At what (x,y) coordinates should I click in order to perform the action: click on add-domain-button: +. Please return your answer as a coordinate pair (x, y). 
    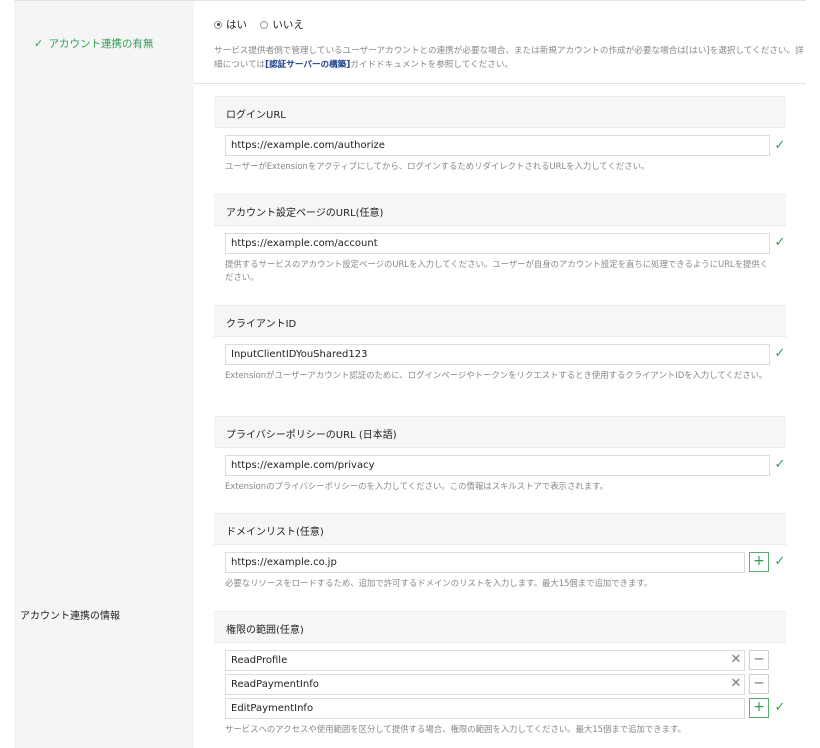
    Looking at the image, I should click on (759, 562).